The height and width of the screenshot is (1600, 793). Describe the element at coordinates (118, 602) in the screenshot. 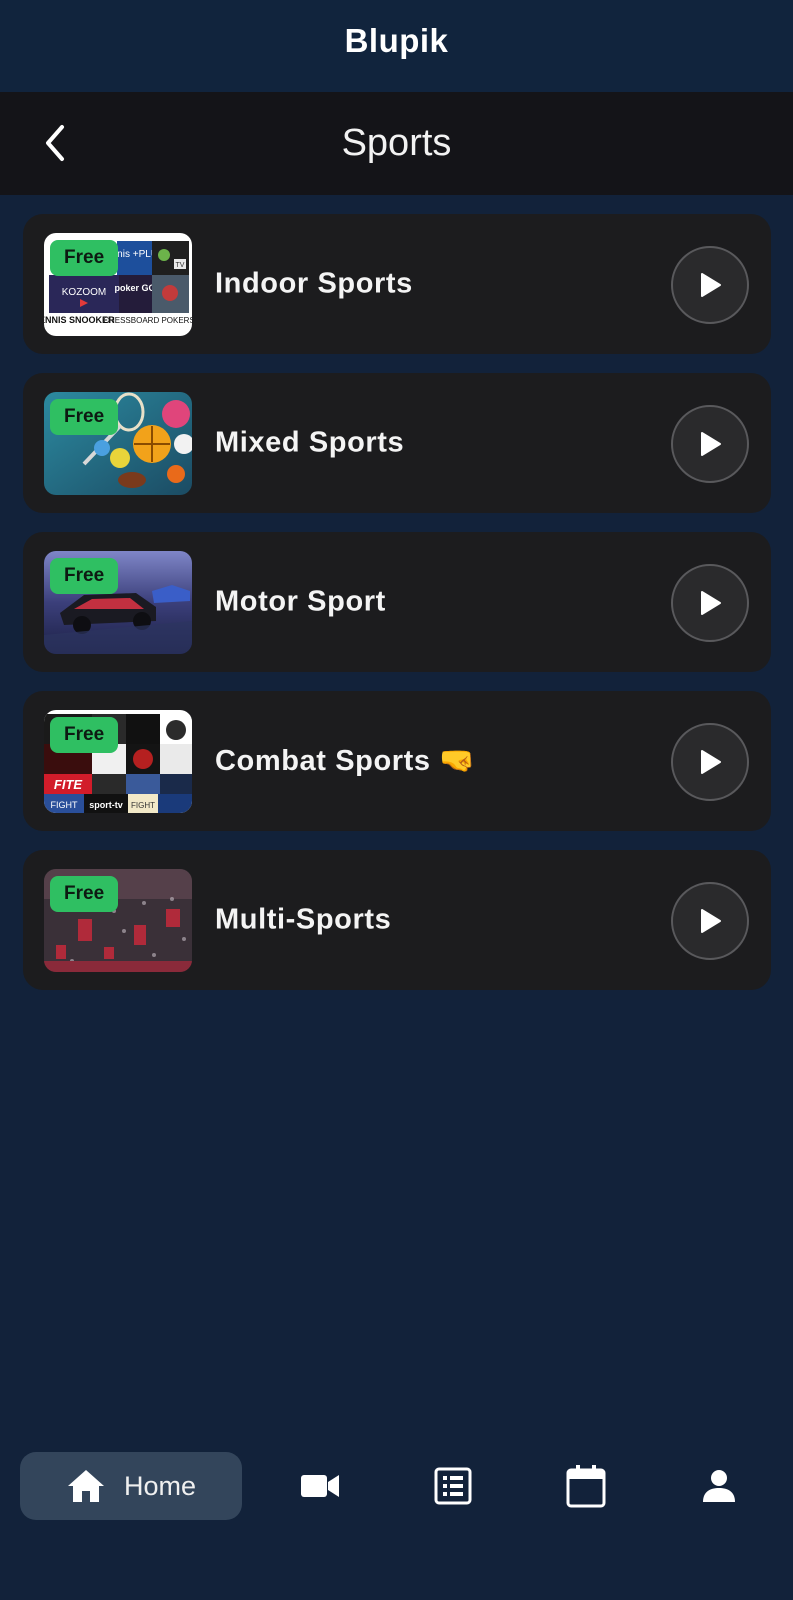

I see `race-car-image: Free` at that location.